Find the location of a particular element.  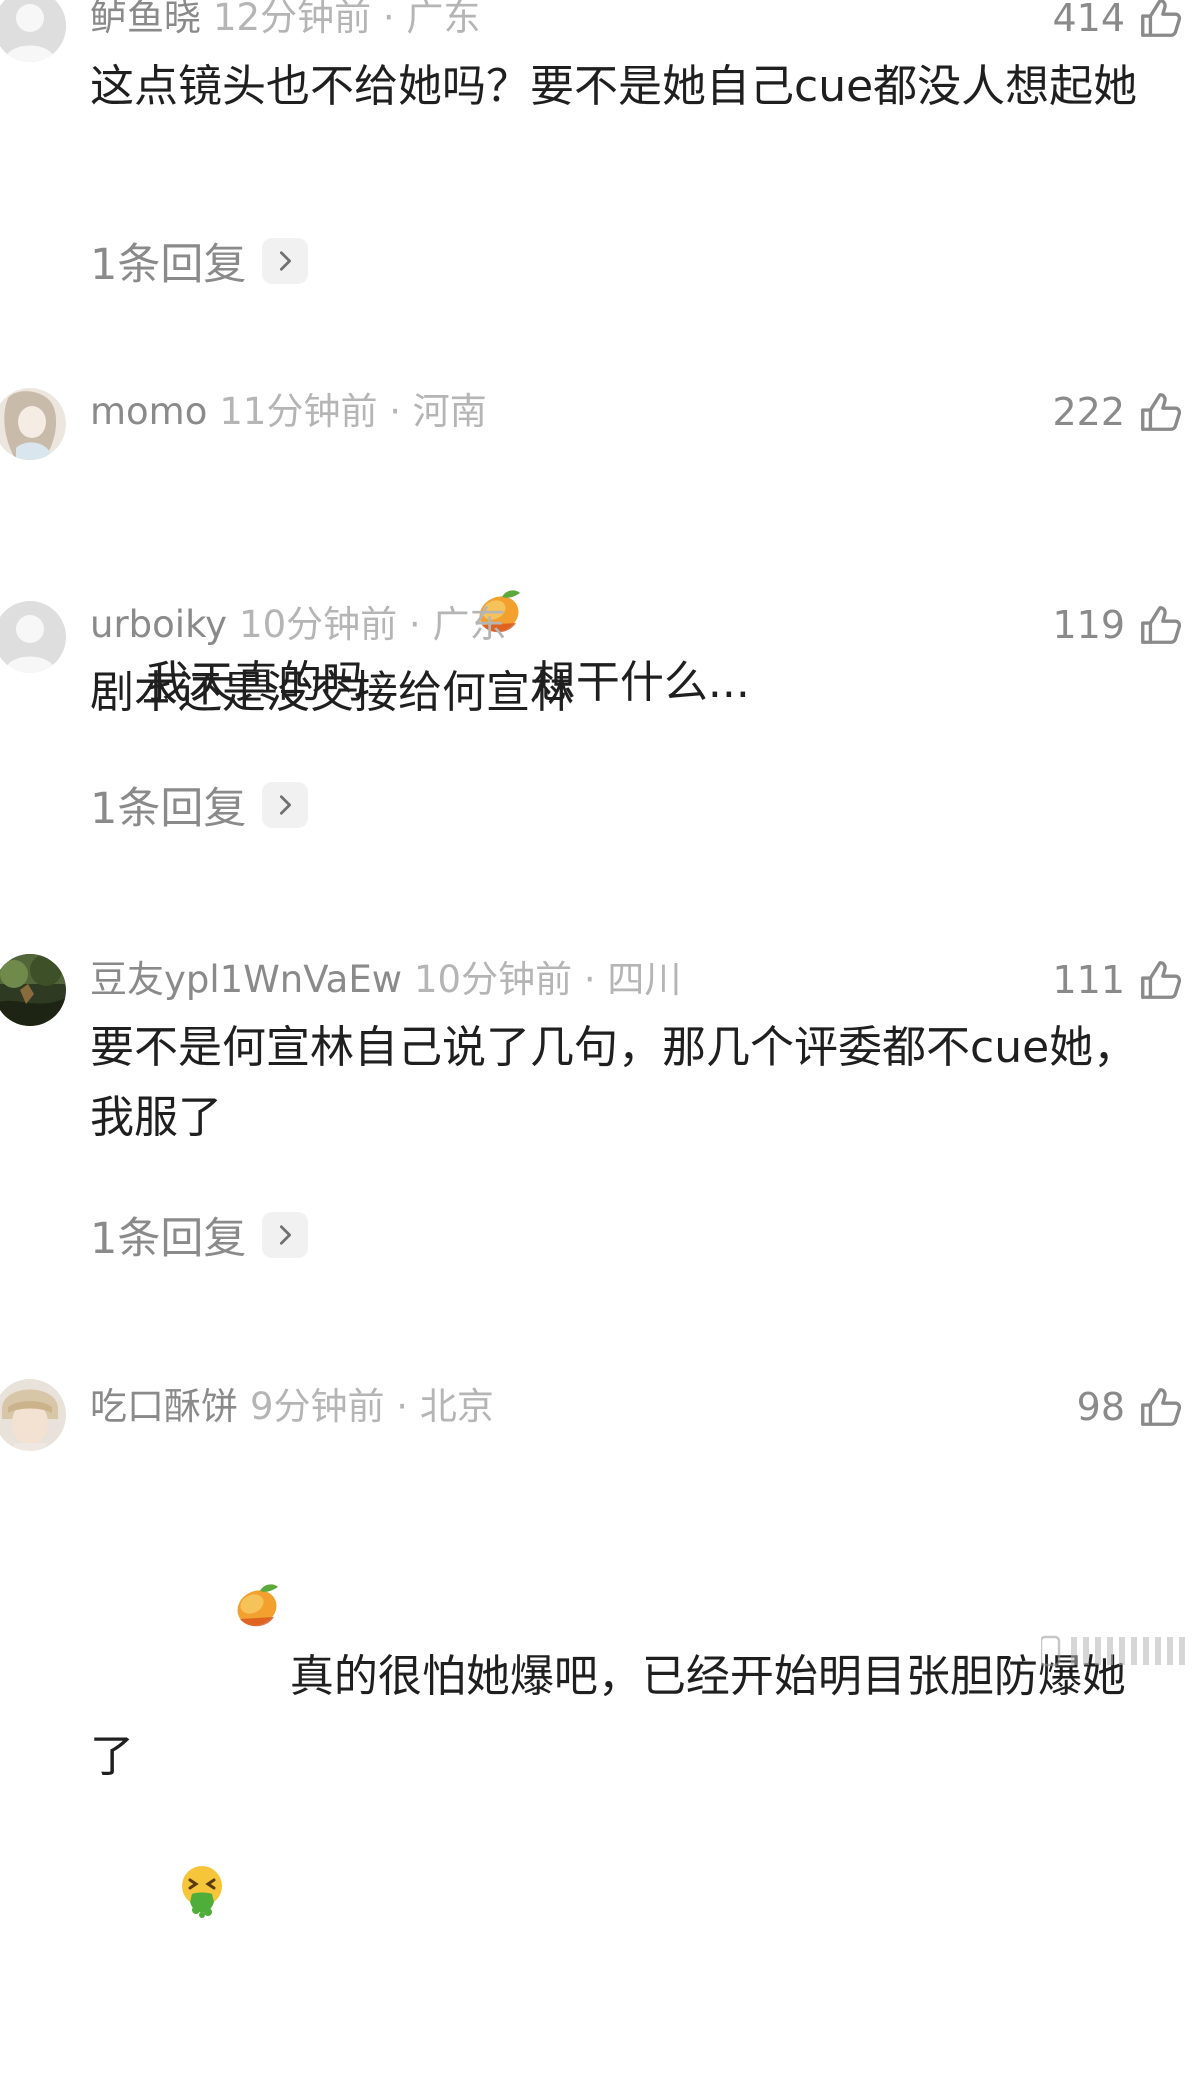

username: momo is located at coordinates (148, 411).